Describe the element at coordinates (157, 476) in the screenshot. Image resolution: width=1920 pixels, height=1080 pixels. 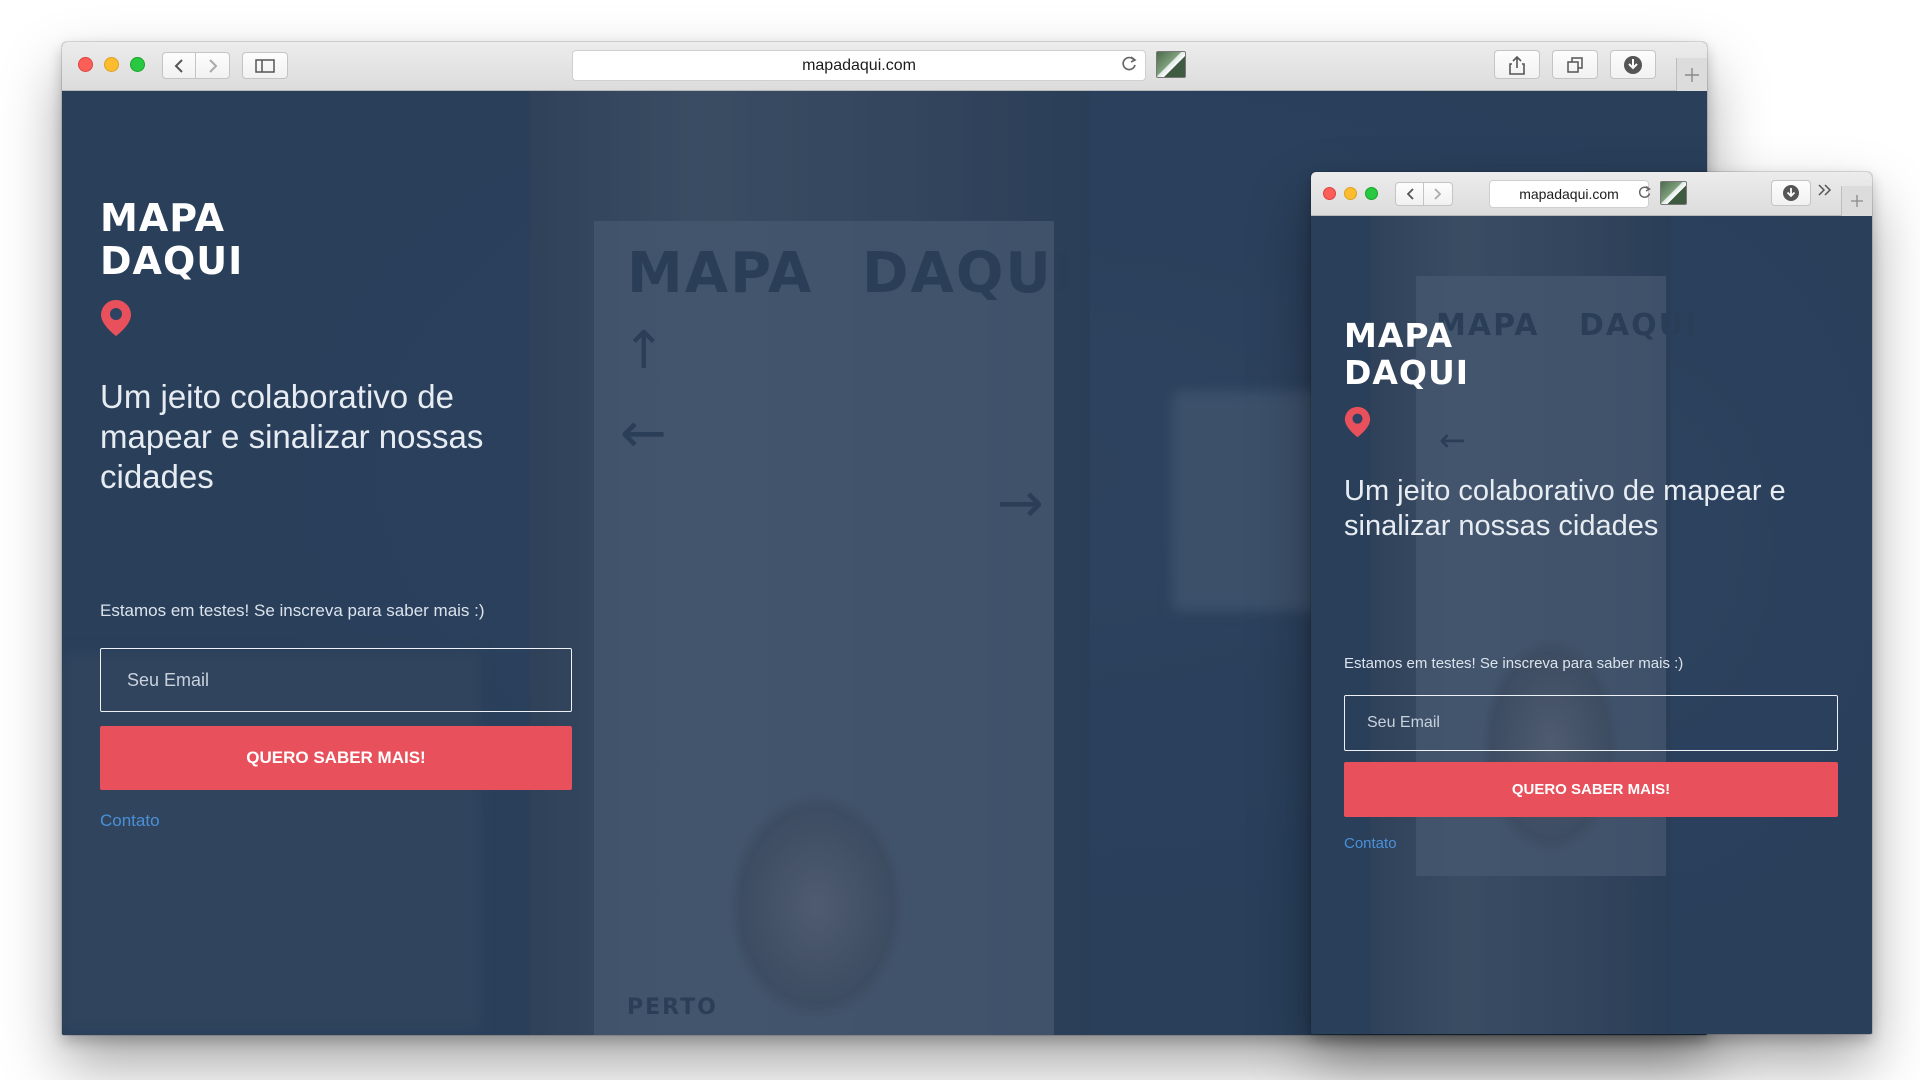
I see `headline-line-3: cidades` at that location.